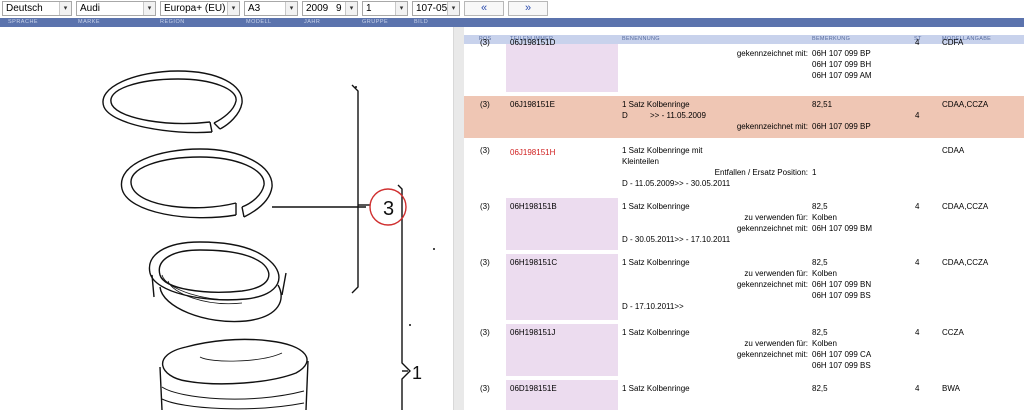  Describe the element at coordinates (841, 53) in the screenshot. I see `row-remark-value: 06H 107 099 BP` at that location.